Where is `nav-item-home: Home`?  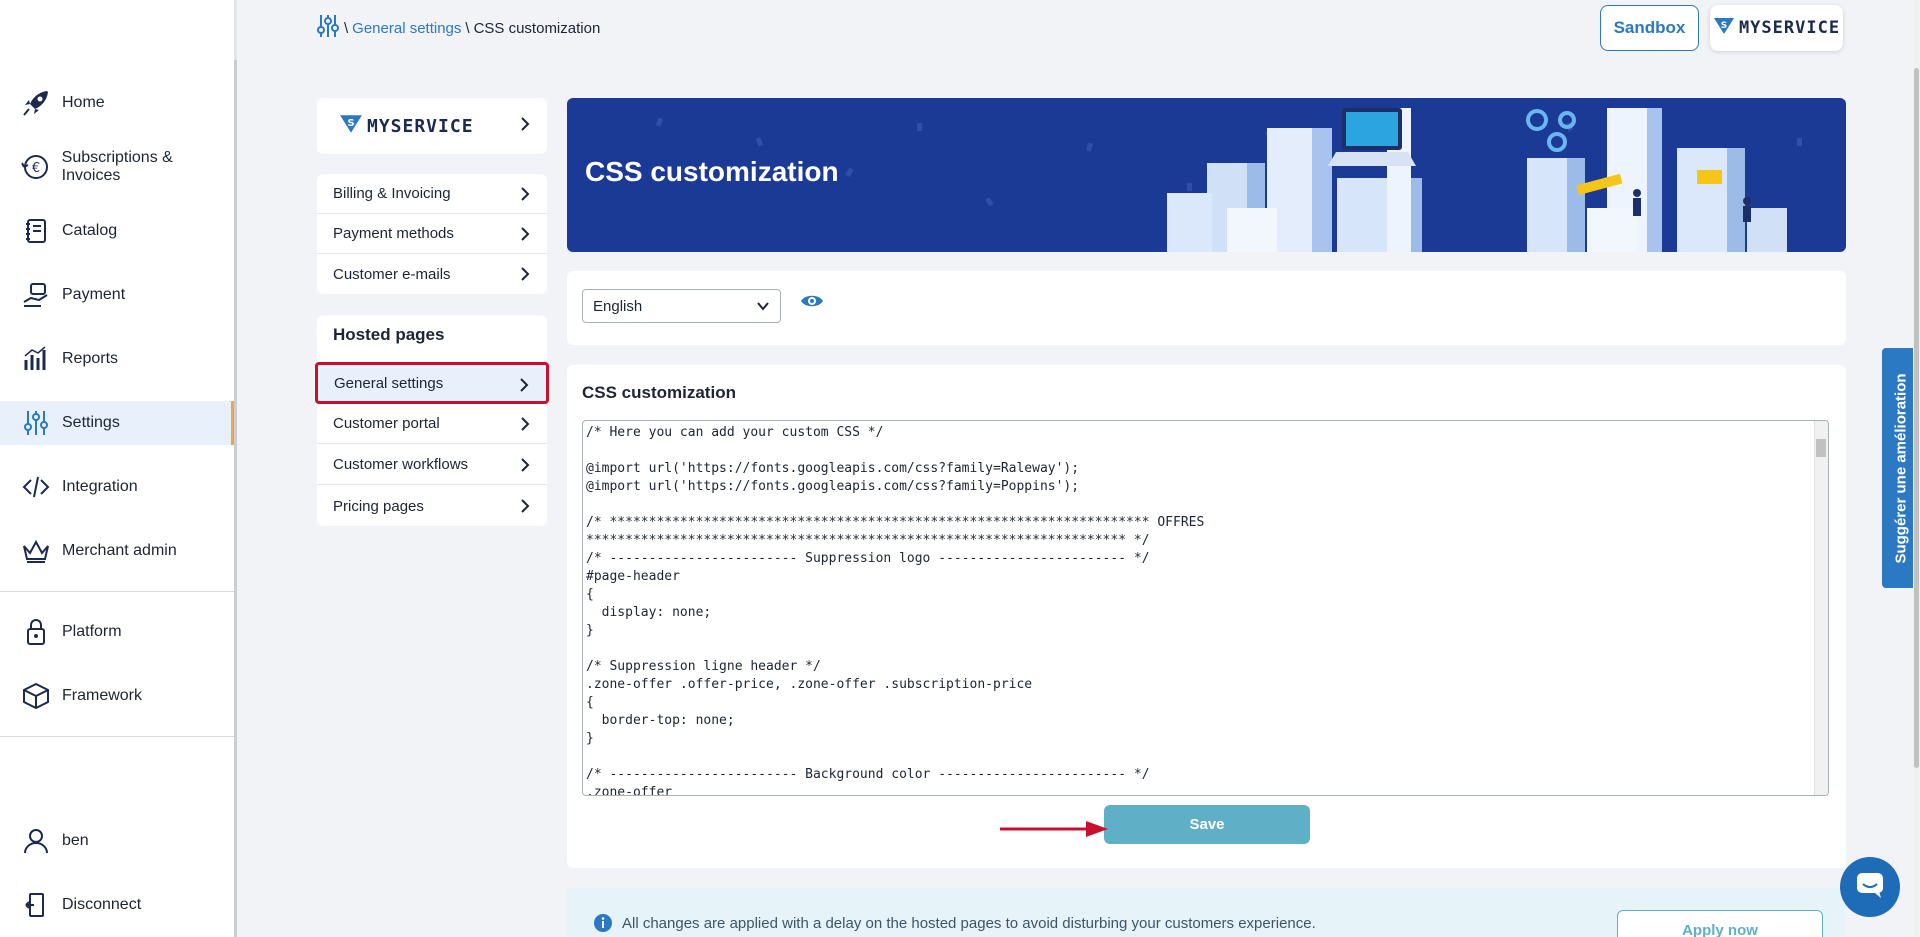
nav-item-home: Home is located at coordinates (117, 103).